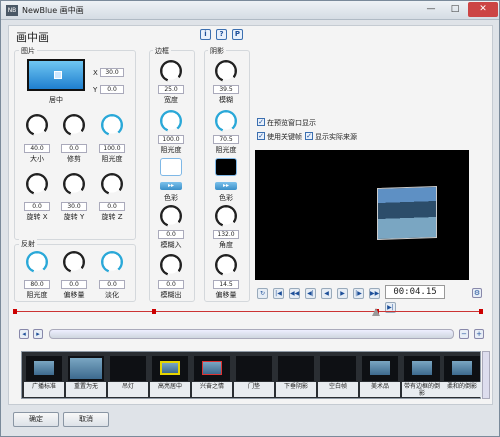 The width and height of the screenshot is (500, 437). I want to click on ok-button: 确定, so click(36, 419).